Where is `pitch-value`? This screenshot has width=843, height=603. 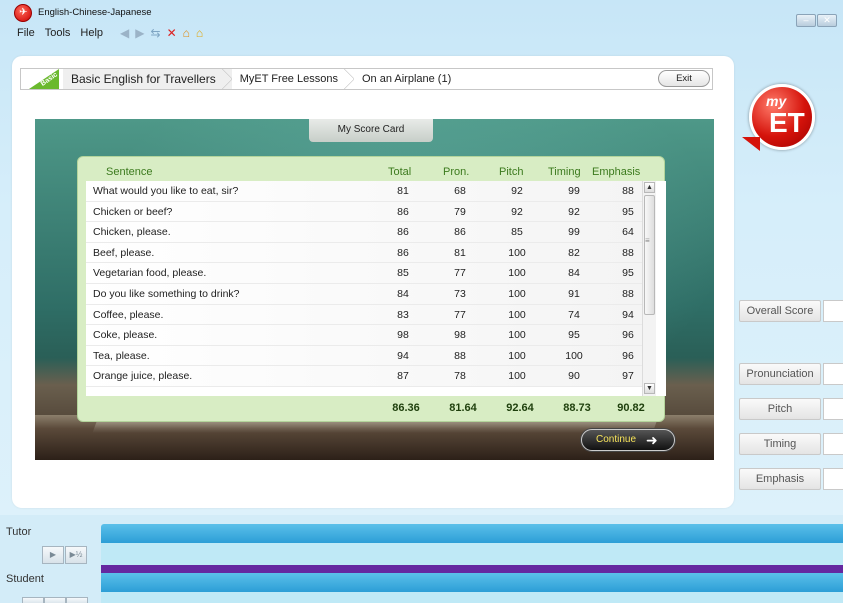
pitch-value is located at coordinates (833, 409).